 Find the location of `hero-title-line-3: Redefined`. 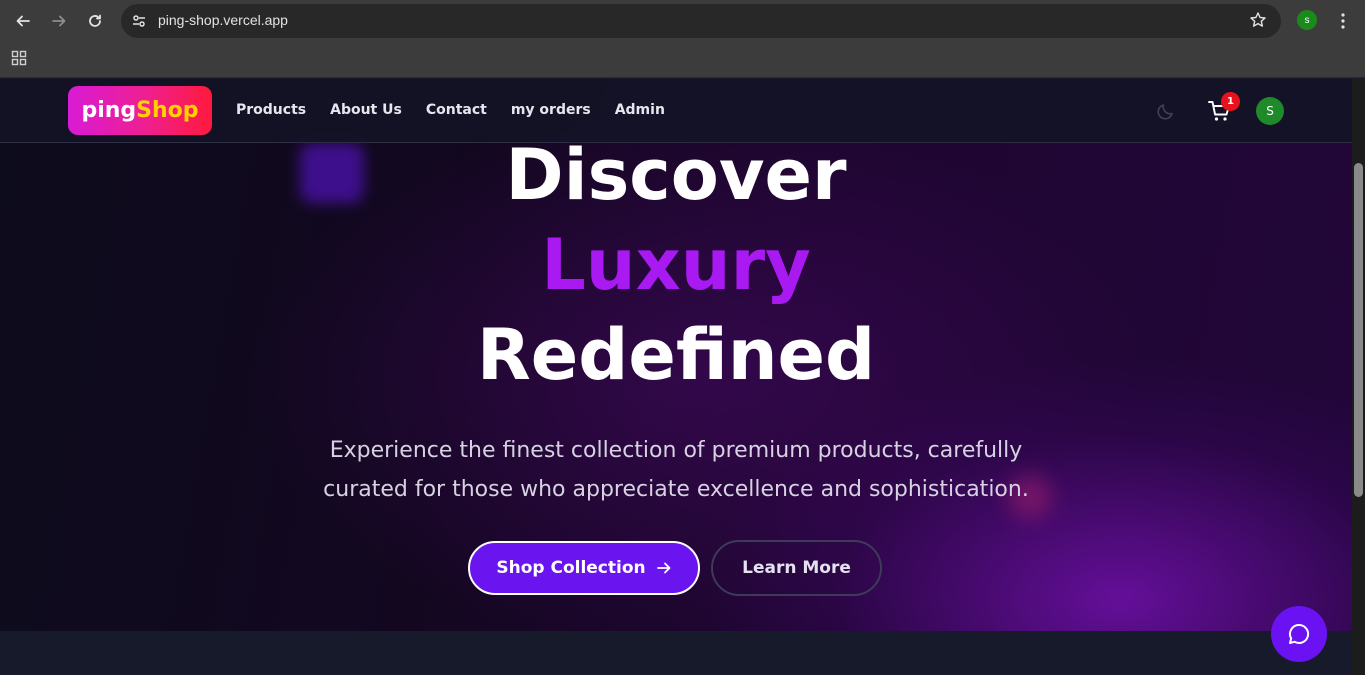

hero-title-line-3: Redefined is located at coordinates (676, 355).